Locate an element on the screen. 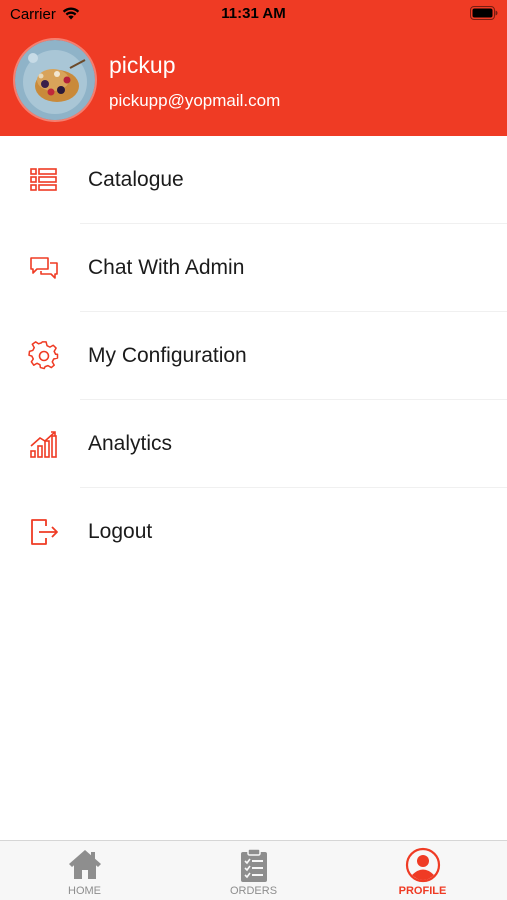 The image size is (507, 900). menu-label-my-configuration: My Configuration is located at coordinates (167, 355).